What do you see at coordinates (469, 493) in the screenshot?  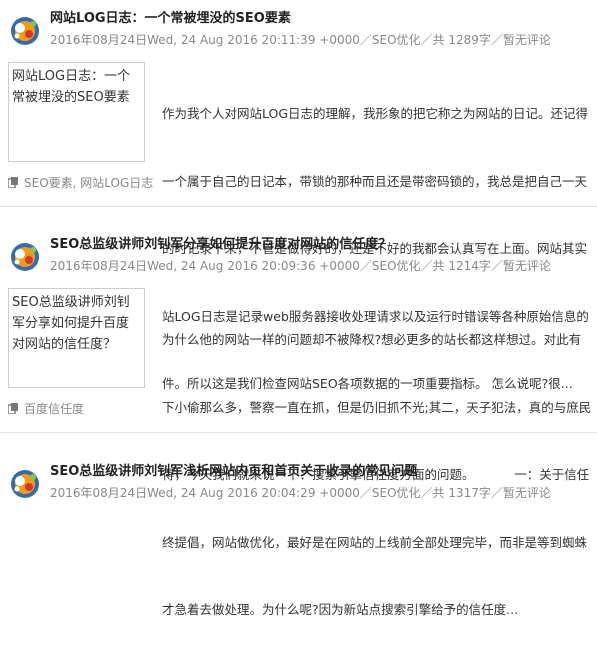 I see `post-word-count: 1317字` at bounding box center [469, 493].